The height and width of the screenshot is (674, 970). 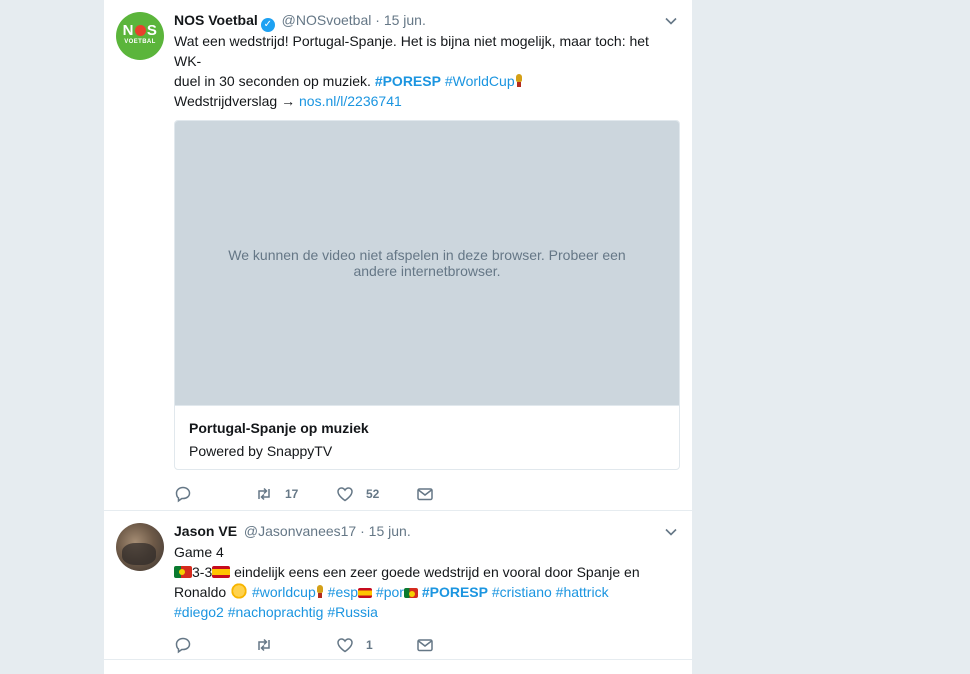 I want to click on hashtag-link: #hattrick, so click(x=582, y=592).